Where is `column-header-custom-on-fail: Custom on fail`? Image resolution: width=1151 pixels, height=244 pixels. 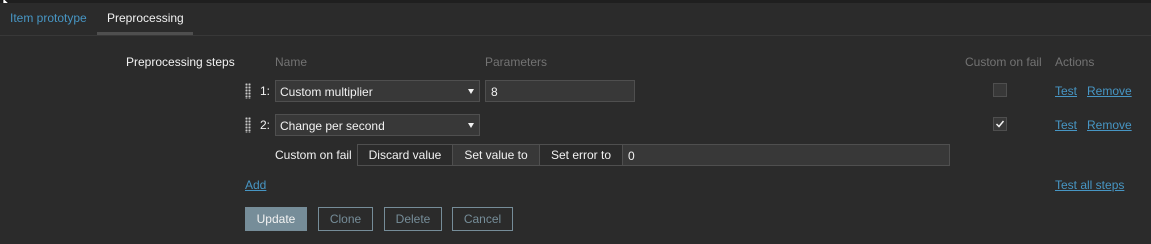 column-header-custom-on-fail: Custom on fail is located at coordinates (1003, 62).